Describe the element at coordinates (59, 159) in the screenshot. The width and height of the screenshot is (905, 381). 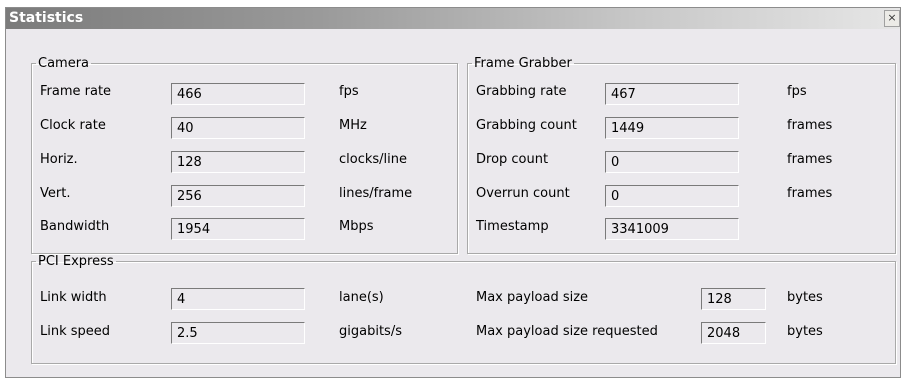
I see `horiz-label: Horiz.` at that location.